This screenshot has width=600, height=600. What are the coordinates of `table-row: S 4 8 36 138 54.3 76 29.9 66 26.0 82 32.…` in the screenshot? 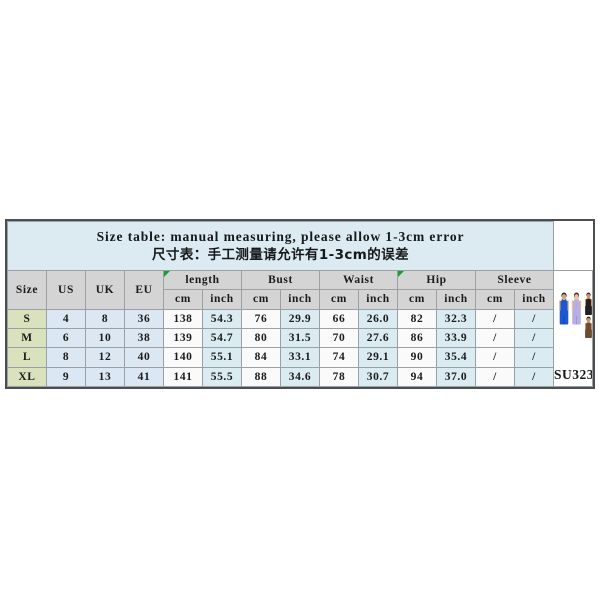 It's located at (300, 318).